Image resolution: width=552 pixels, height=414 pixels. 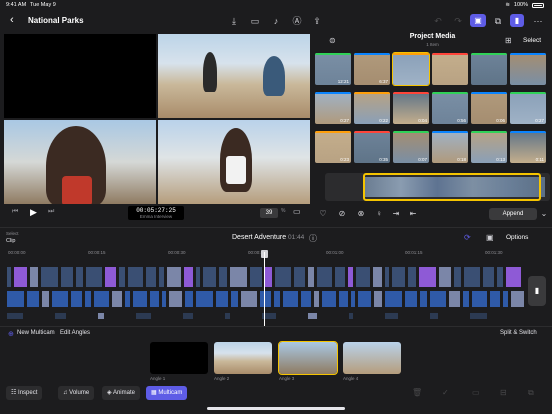 I want to click on more-icon: ⋯, so click(x=538, y=21).